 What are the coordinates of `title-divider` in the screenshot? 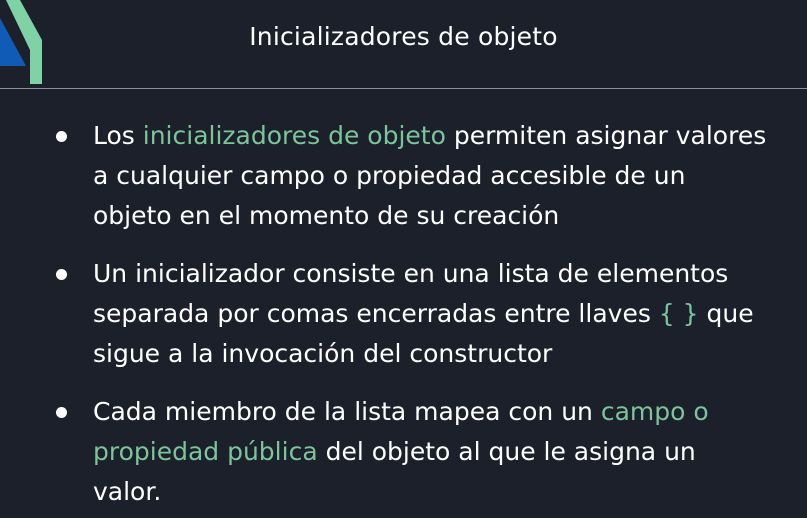 It's located at (403, 88).